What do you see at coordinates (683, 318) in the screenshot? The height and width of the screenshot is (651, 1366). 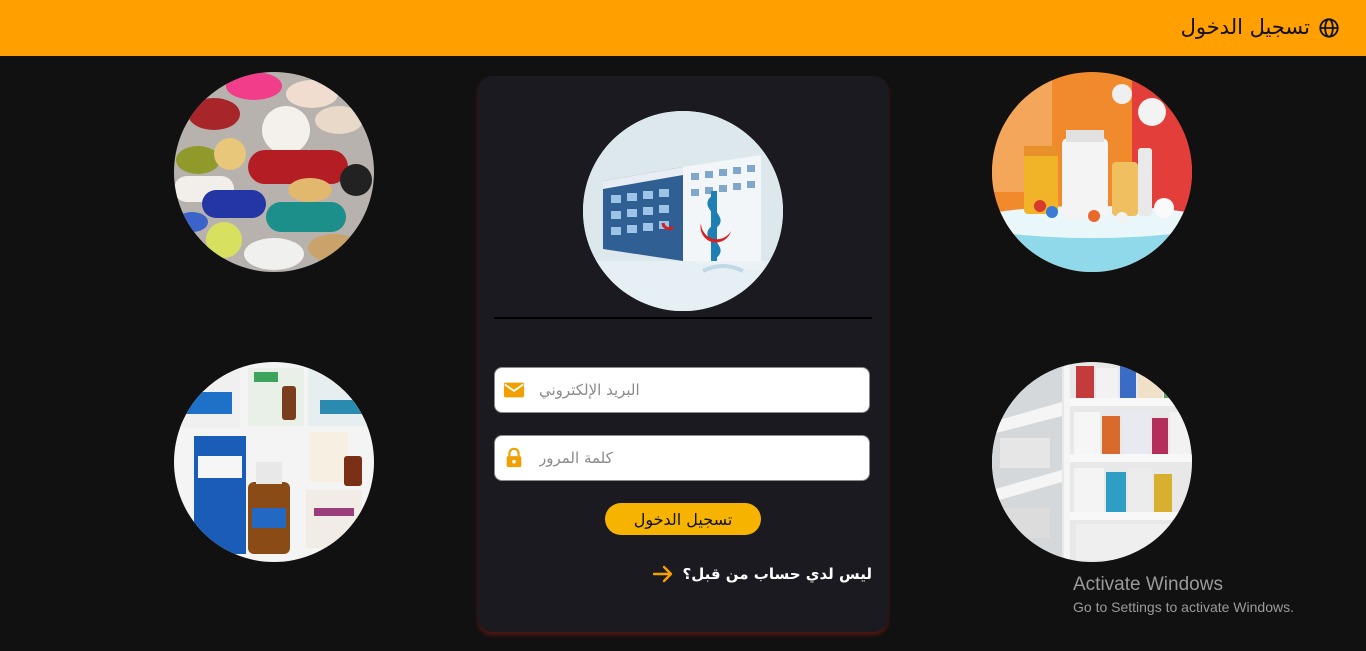 I see `divider` at bounding box center [683, 318].